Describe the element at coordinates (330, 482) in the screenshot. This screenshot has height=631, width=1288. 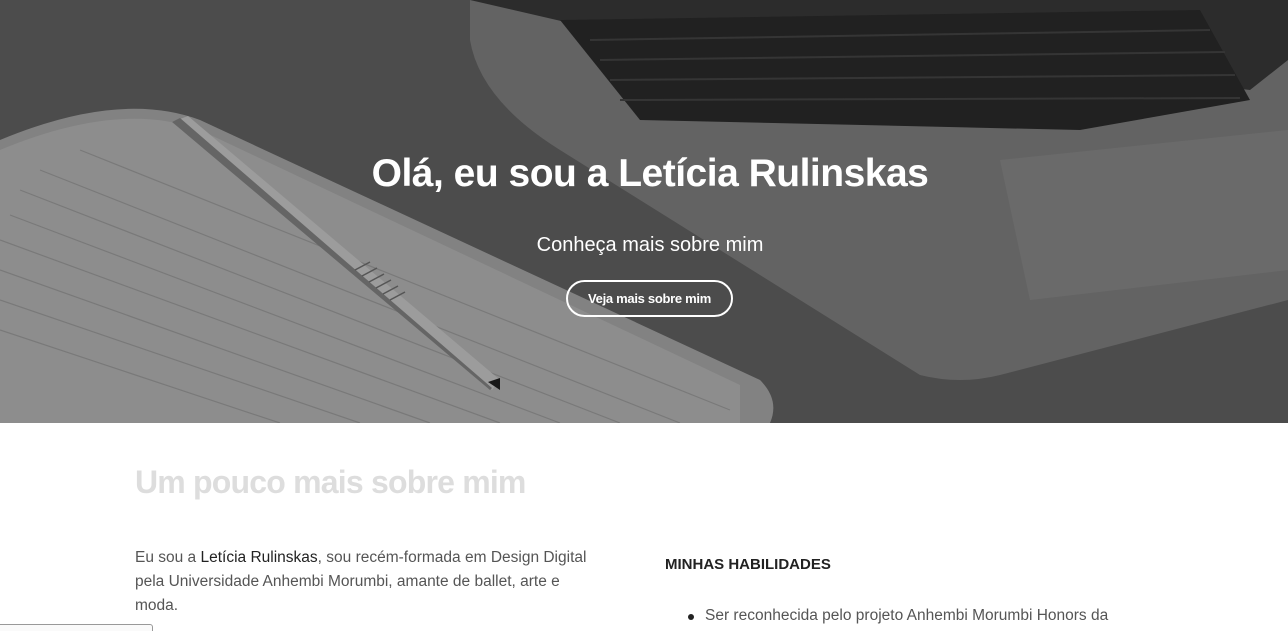
I see `about-heading: Um pouco mais sobre mim` at that location.